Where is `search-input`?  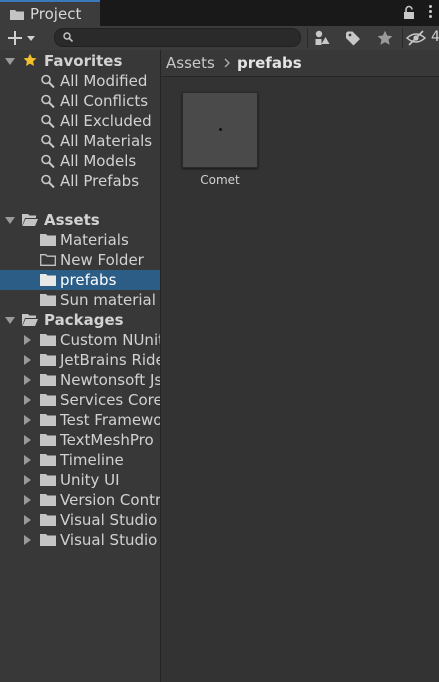
search-input is located at coordinates (184, 37).